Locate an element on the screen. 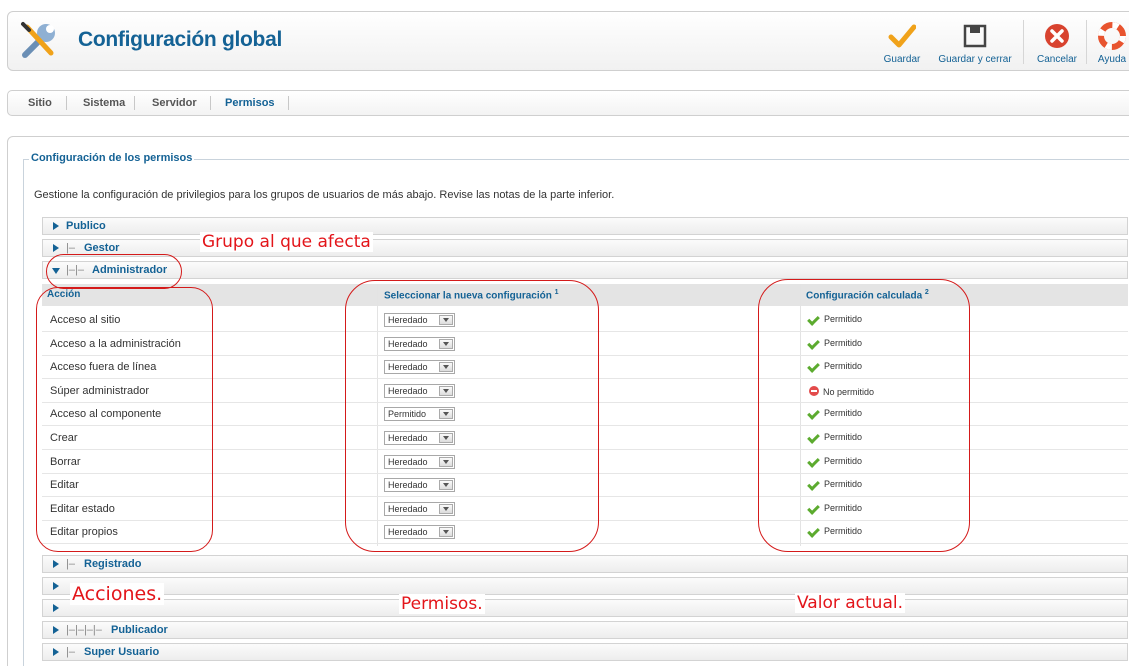  wrench-screwdriver-icon is located at coordinates (39, 41).